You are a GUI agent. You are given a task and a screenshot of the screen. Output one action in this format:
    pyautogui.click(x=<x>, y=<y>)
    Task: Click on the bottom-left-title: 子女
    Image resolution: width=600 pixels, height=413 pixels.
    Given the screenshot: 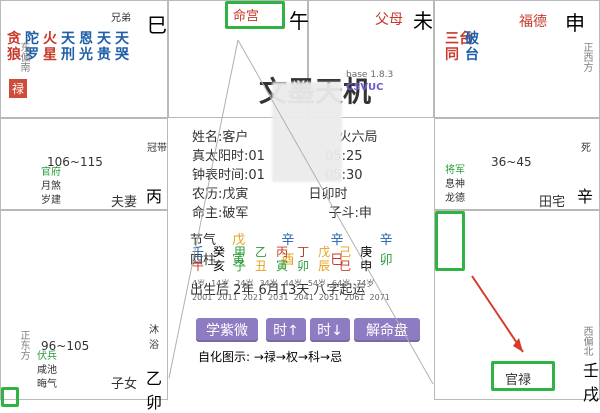 What is the action you would take?
    pyautogui.click(x=124, y=384)
    